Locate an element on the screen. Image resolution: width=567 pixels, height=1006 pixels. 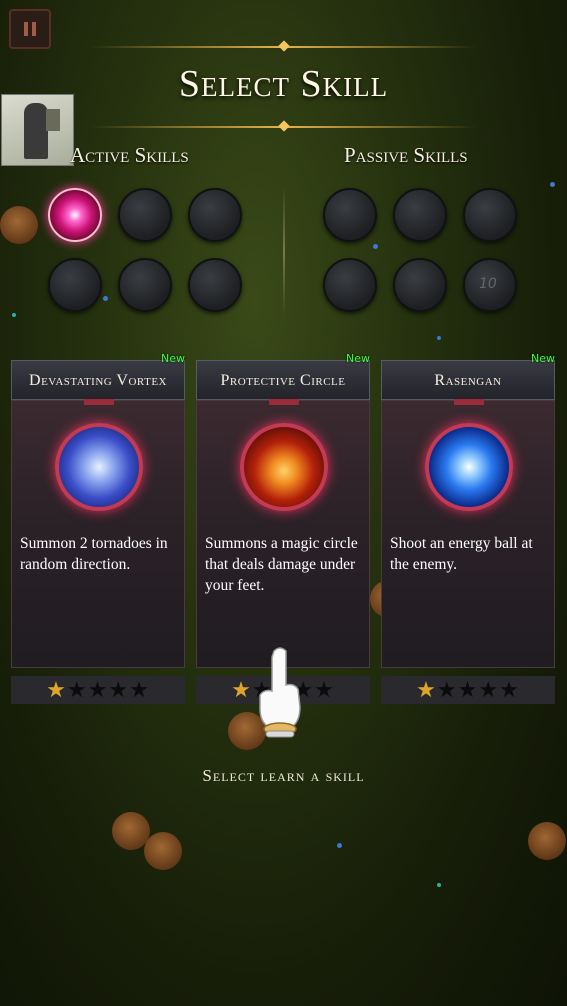
magic-circle-icon is located at coordinates (284, 467).